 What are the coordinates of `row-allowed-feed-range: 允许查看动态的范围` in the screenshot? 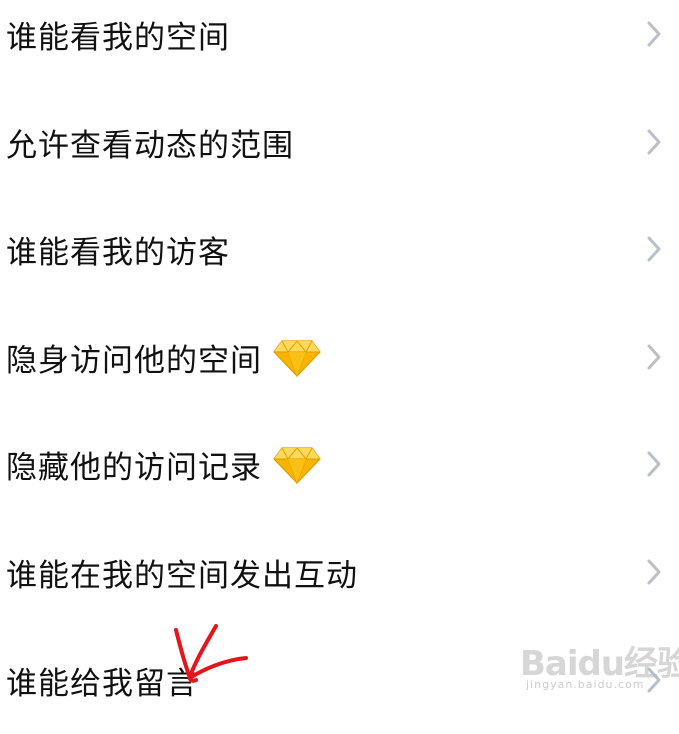 It's located at (339, 142).